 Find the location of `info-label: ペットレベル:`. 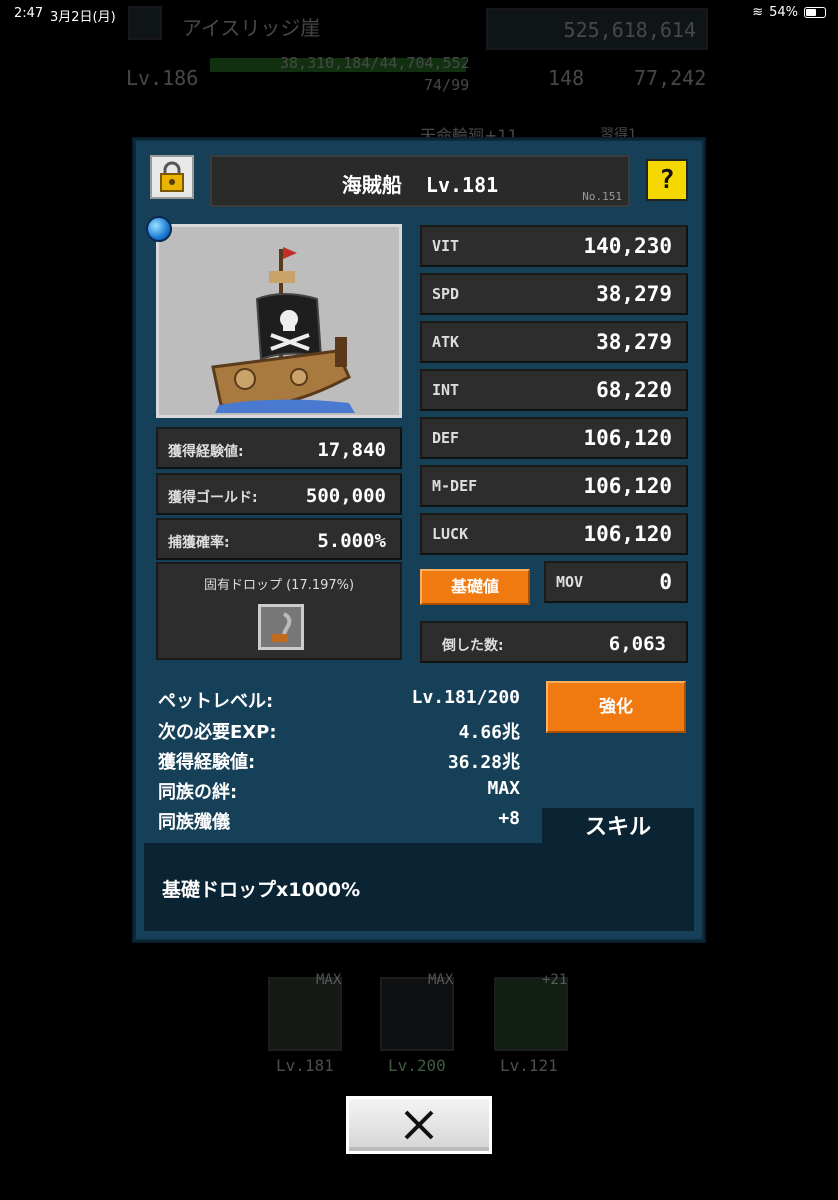

info-label: ペットレベル: is located at coordinates (216, 701).